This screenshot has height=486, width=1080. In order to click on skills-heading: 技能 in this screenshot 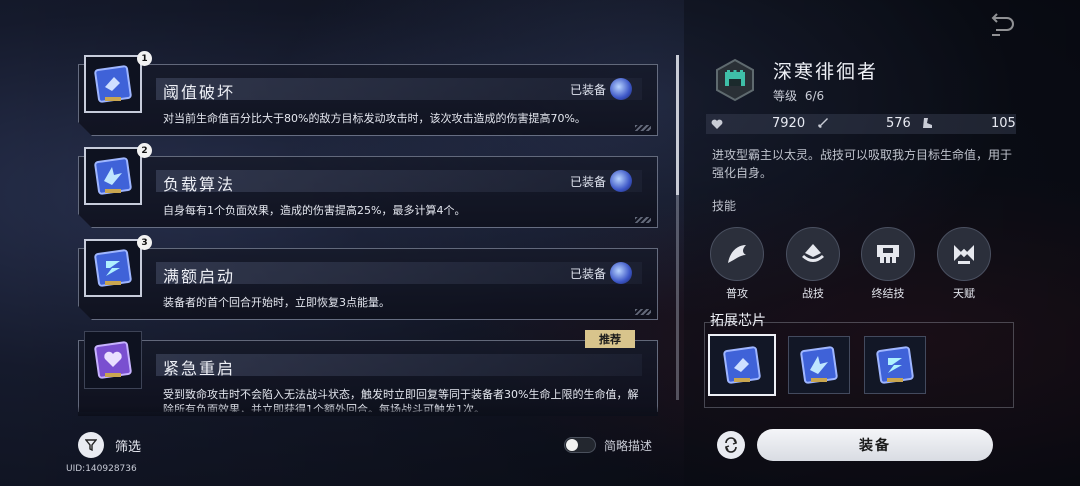, I will do `click(724, 206)`.